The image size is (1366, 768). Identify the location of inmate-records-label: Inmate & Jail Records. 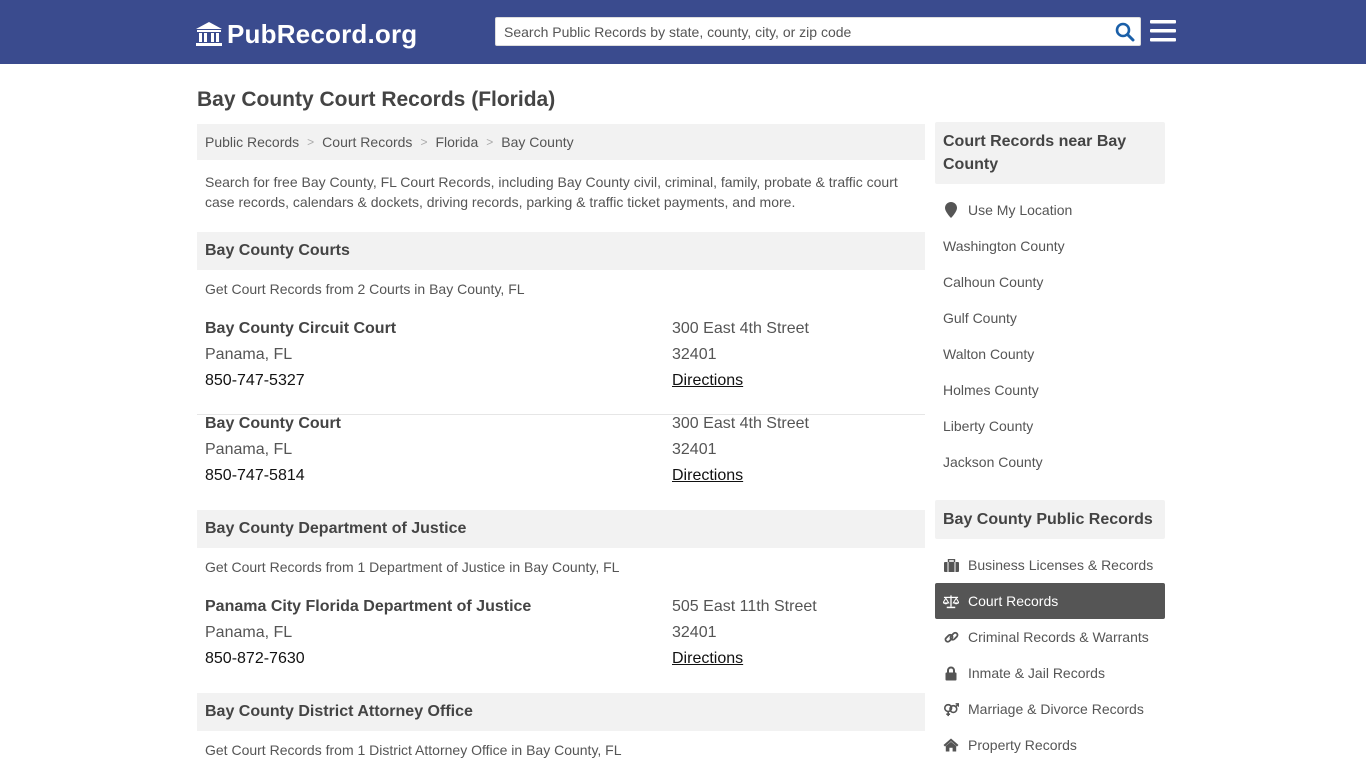
(1036, 673).